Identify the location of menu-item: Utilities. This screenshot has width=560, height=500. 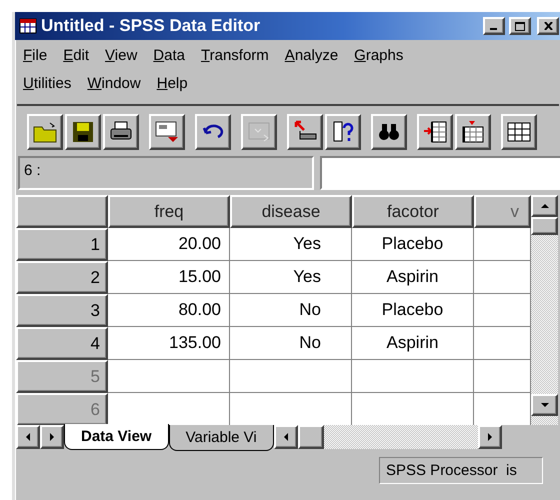
(47, 83).